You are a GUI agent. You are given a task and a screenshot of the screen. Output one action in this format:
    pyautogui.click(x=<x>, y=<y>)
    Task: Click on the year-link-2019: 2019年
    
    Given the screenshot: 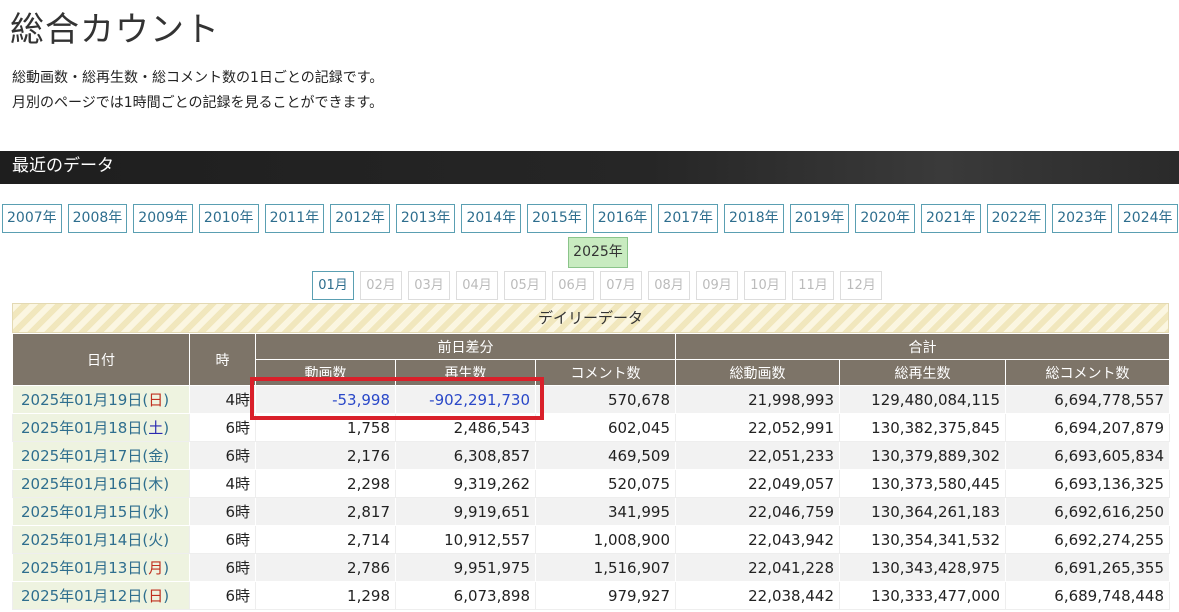 What is the action you would take?
    pyautogui.click(x=819, y=218)
    